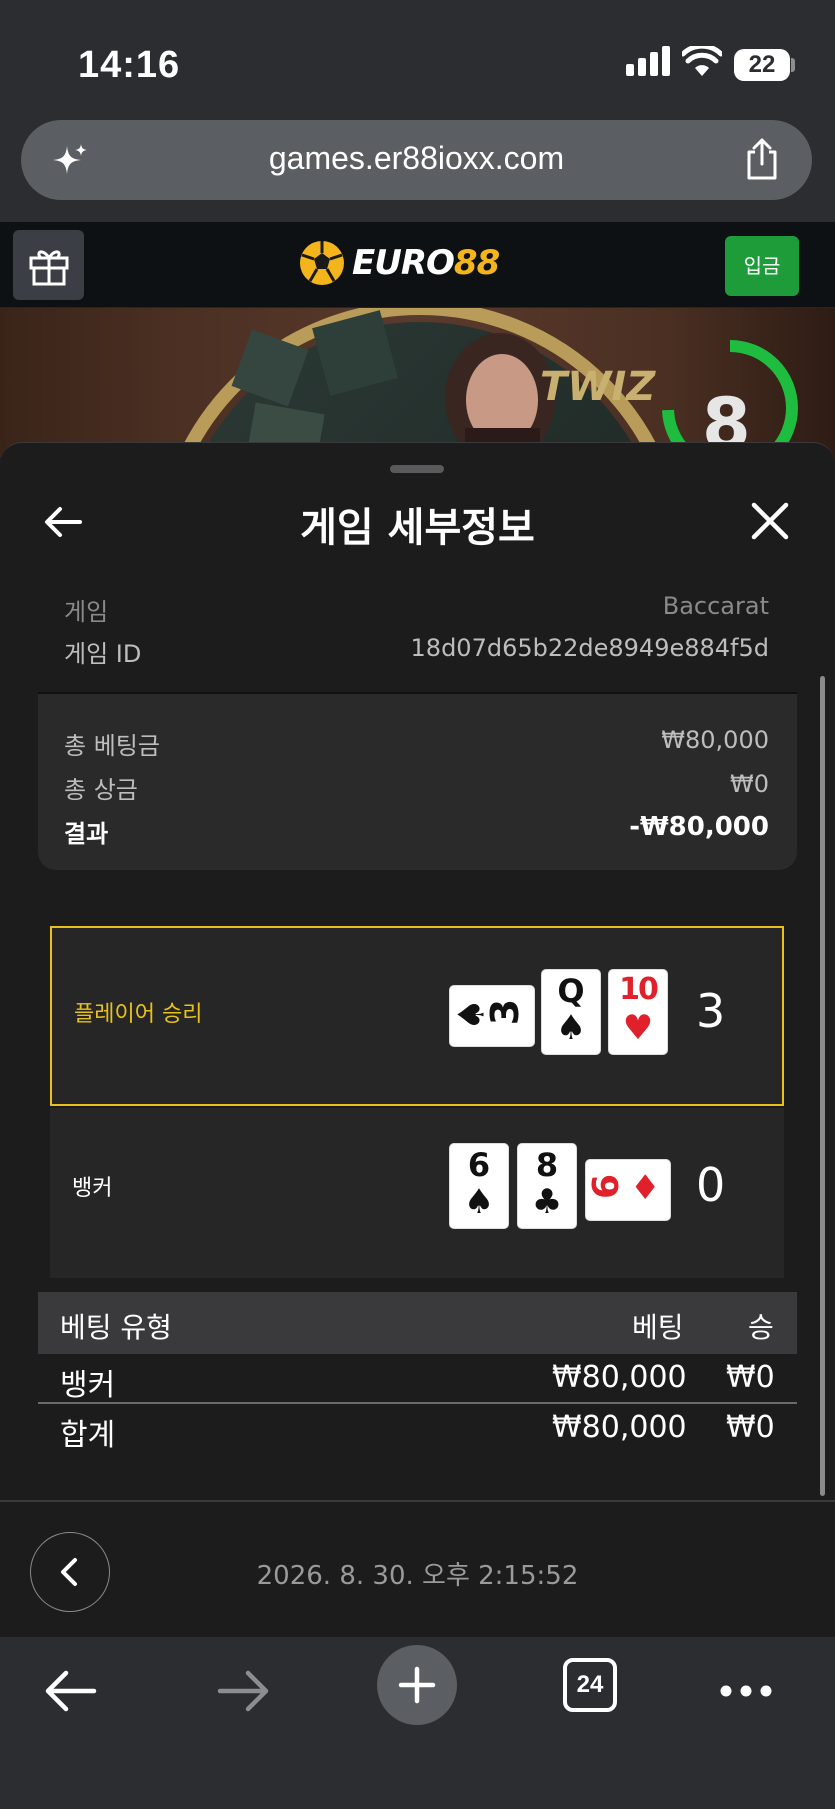  I want to click on wifi-icon, so click(702, 61).